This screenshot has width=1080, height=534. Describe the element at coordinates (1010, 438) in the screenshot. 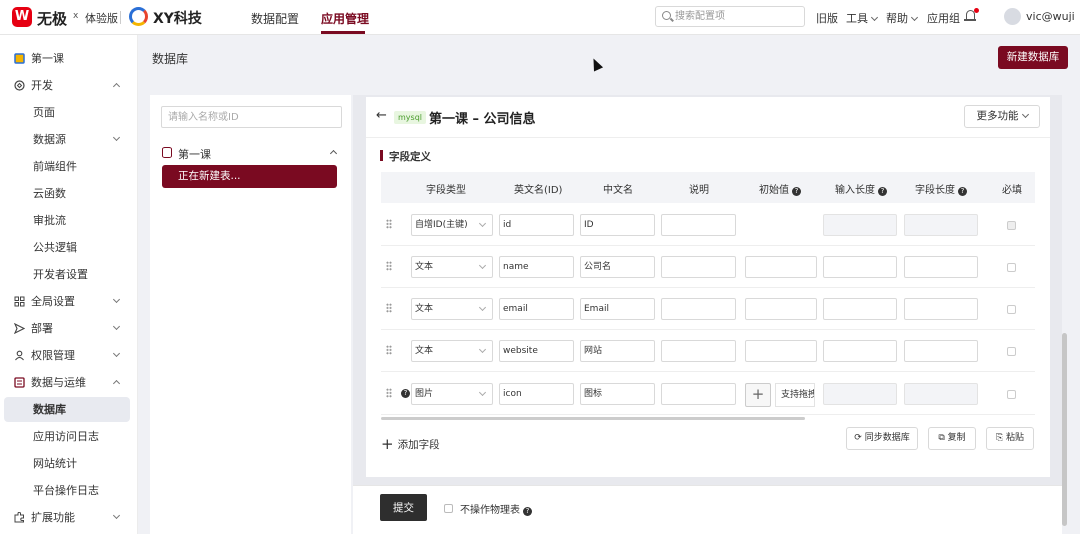

I see `paste-button: ⎘ 粘贴` at that location.